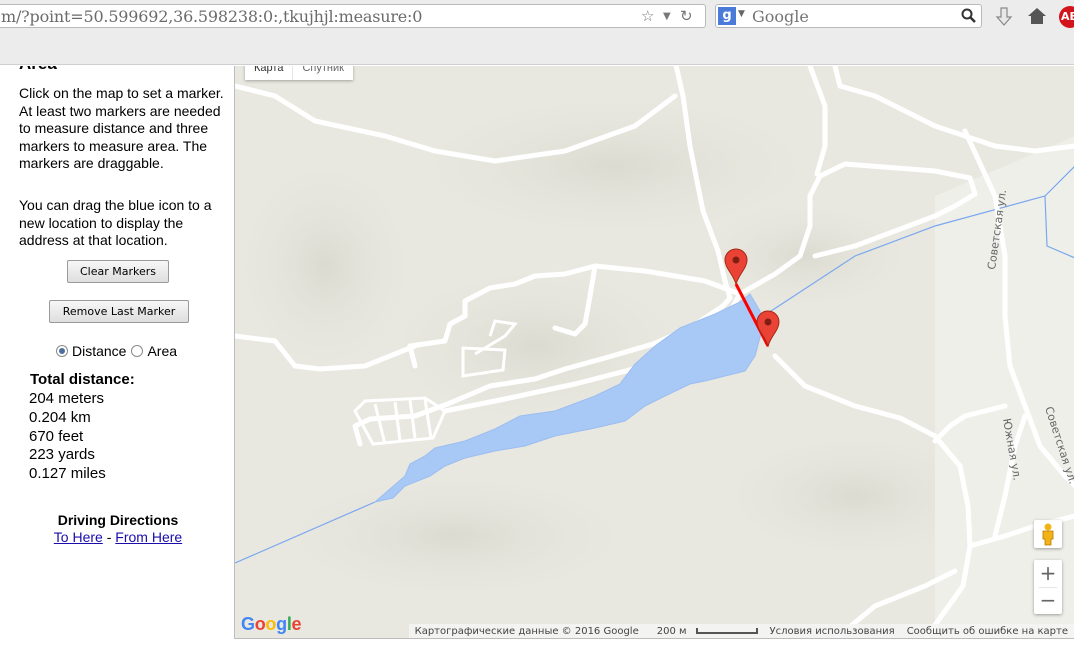 This screenshot has height=649, width=1074. Describe the element at coordinates (118, 520) in the screenshot. I see `driving-directions-title: Driving Directions` at that location.